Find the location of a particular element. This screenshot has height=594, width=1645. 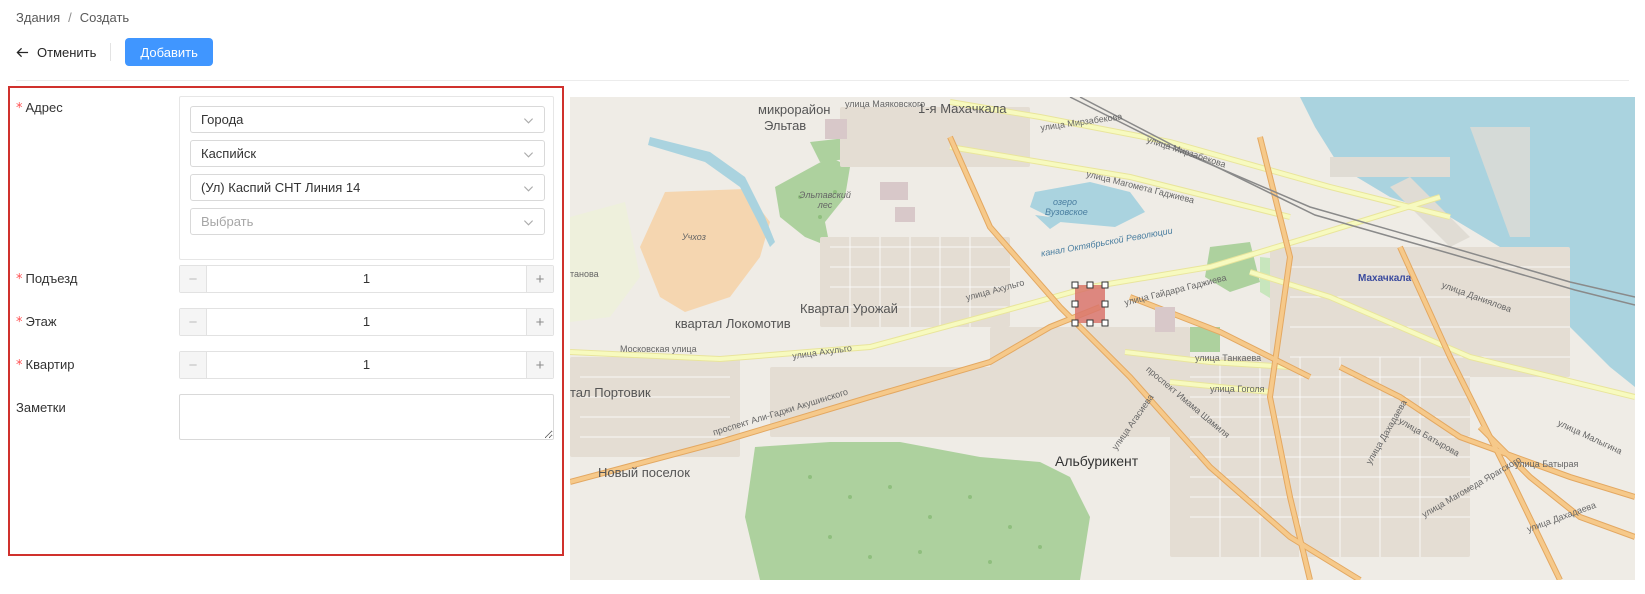

city-select: Каспийск is located at coordinates (367, 153).